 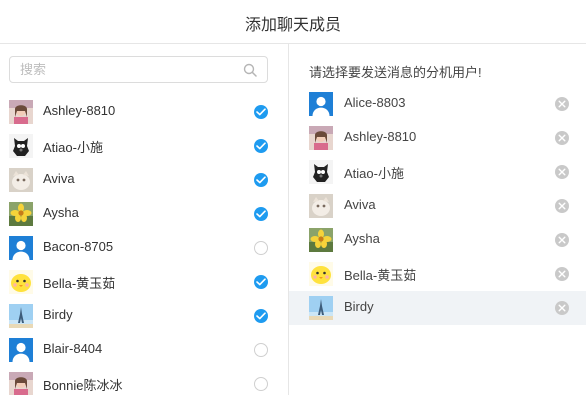 What do you see at coordinates (437, 206) in the screenshot?
I see `selected-user-row: Aviva` at bounding box center [437, 206].